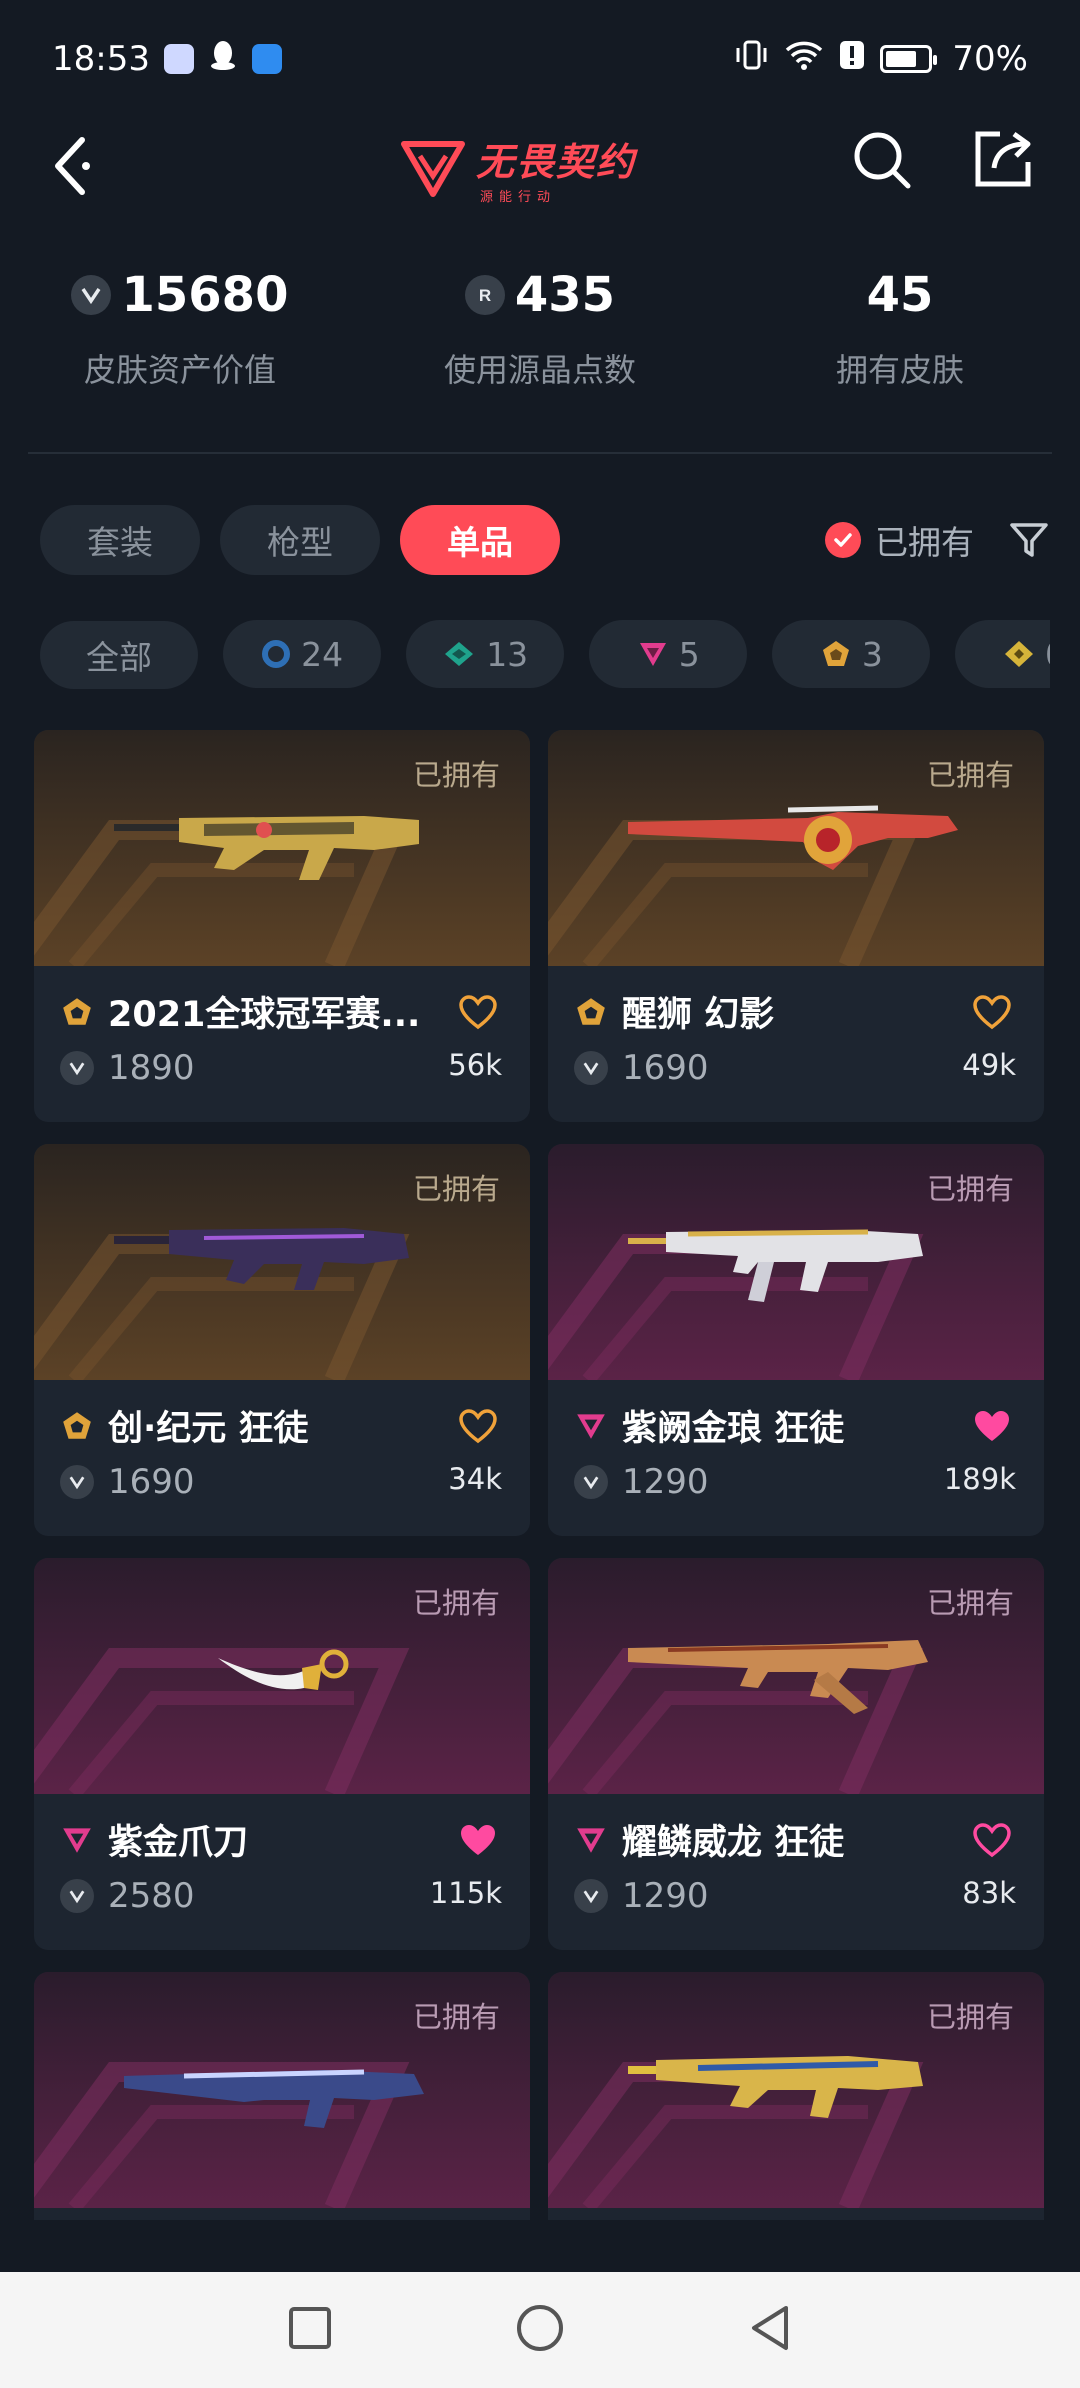 The width and height of the screenshot is (1080, 2388). Describe the element at coordinates (518, 197) in the screenshot. I see `logo-subtitle: 源能行动` at that location.